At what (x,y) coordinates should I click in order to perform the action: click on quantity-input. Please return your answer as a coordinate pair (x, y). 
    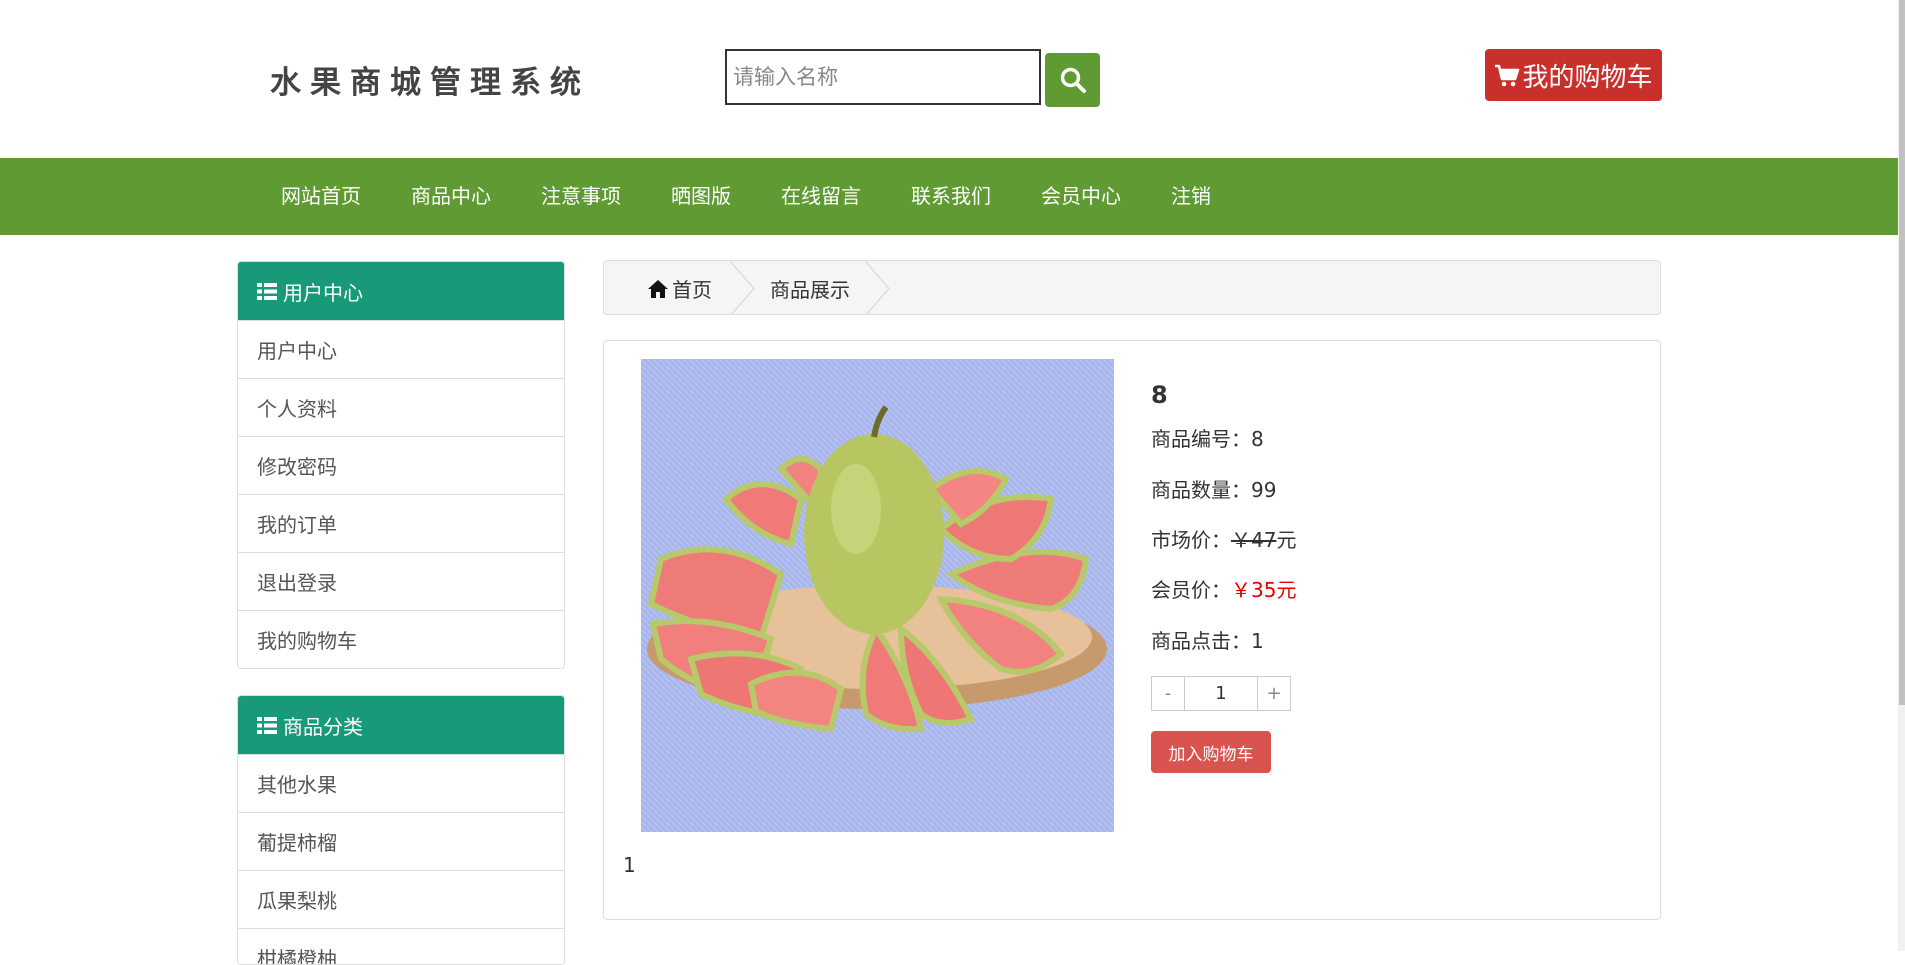
    Looking at the image, I should click on (1221, 693).